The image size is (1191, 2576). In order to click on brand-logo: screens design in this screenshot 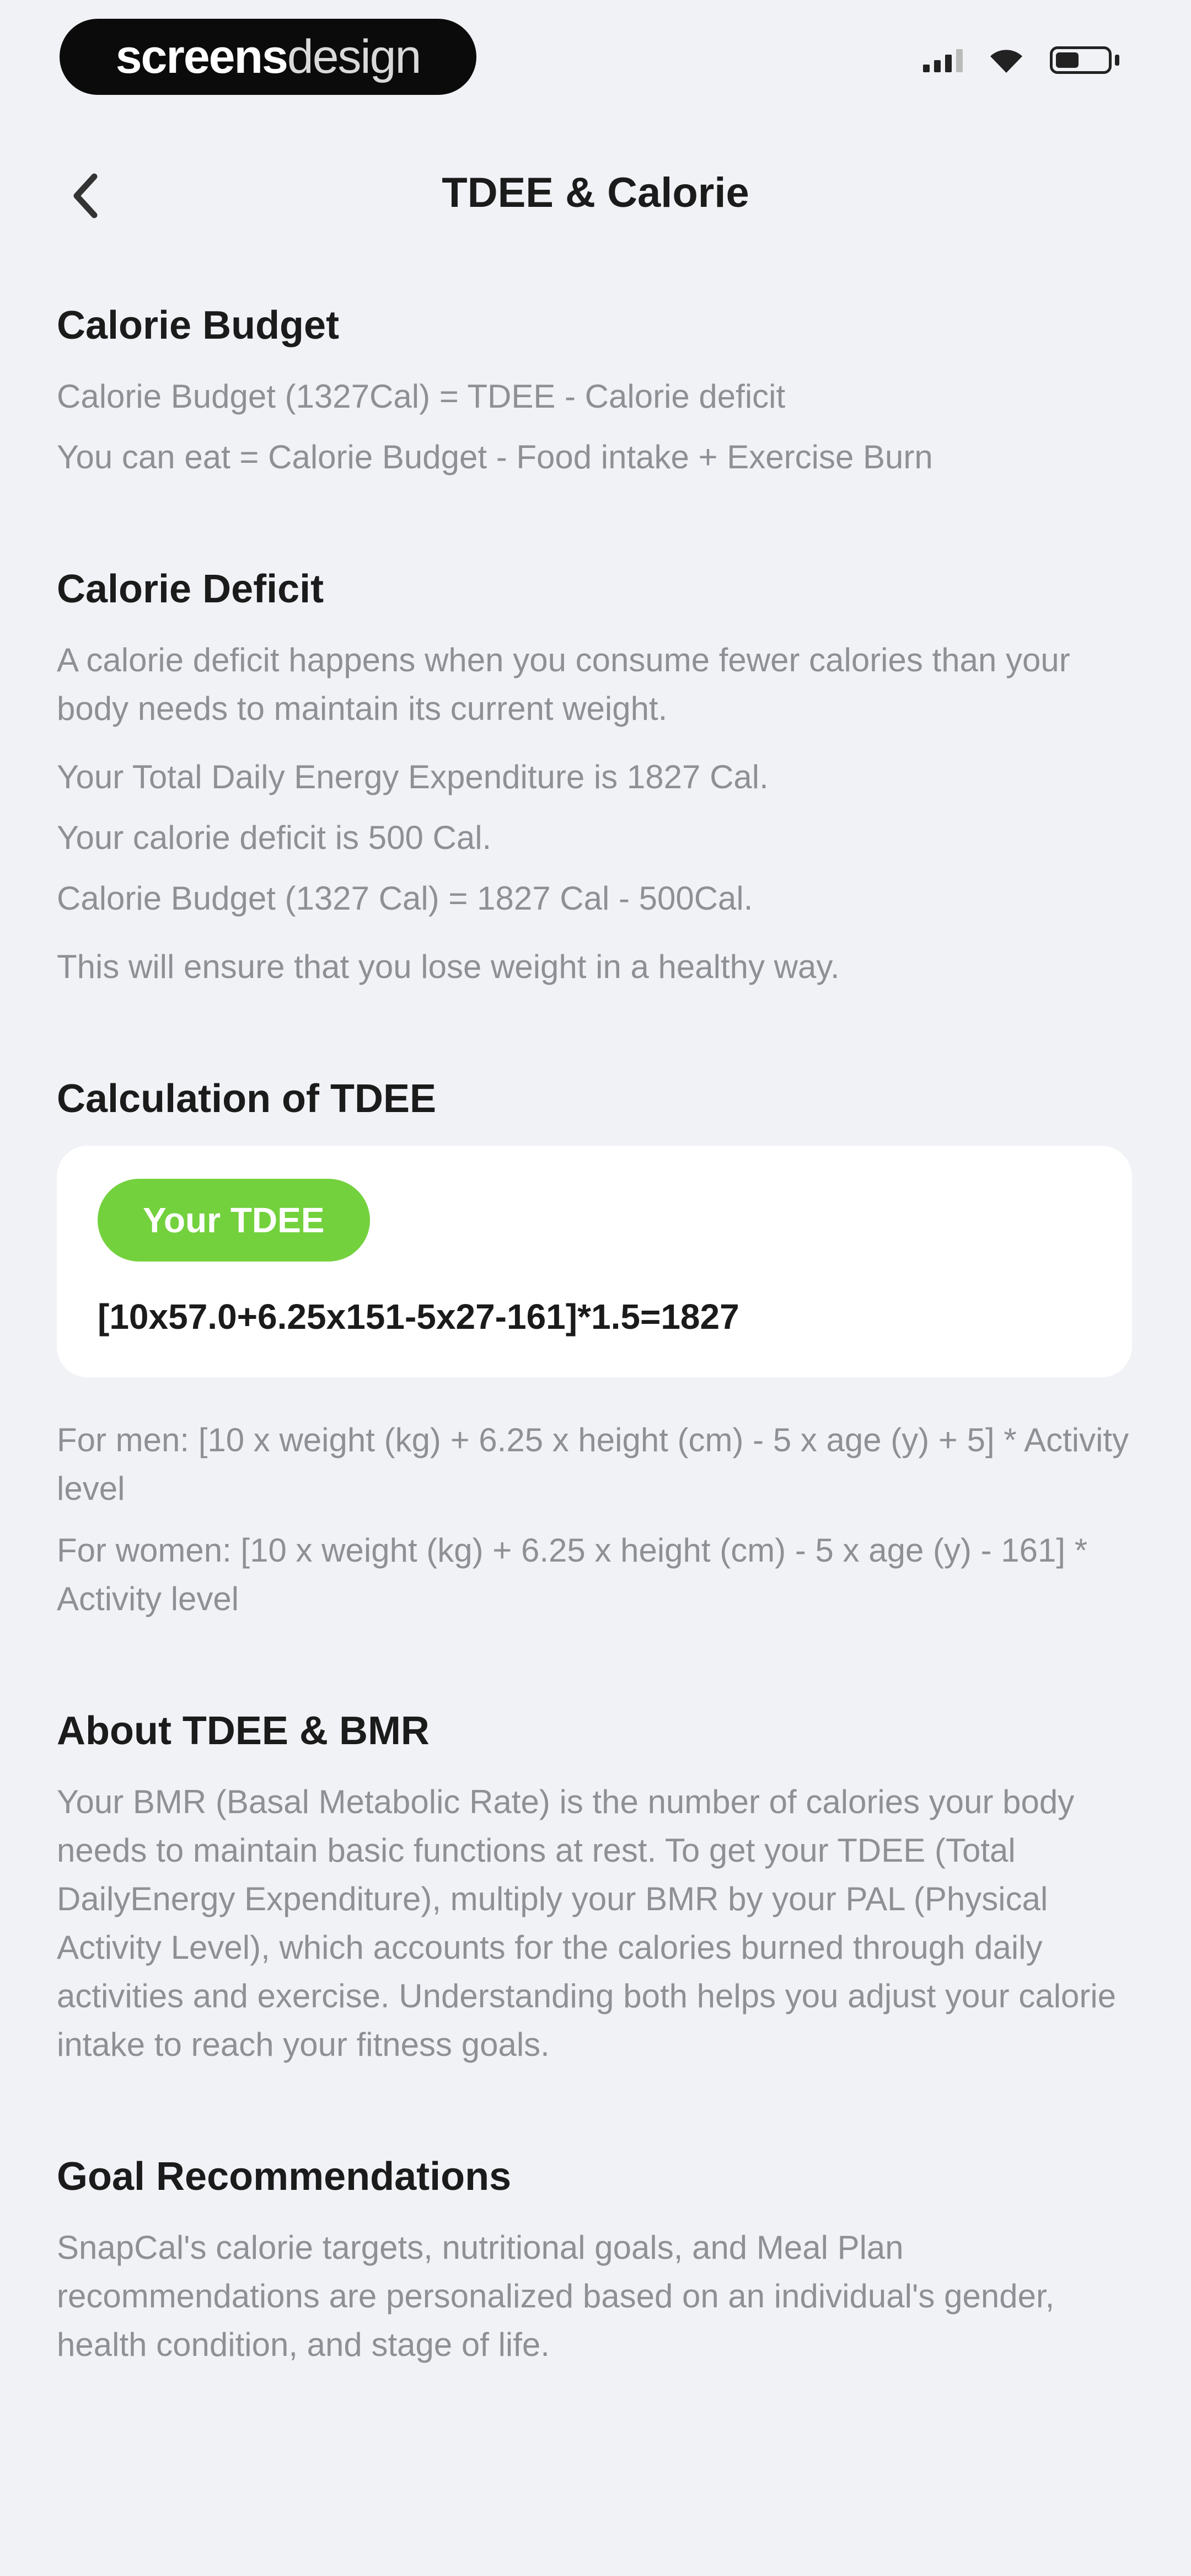, I will do `click(268, 57)`.